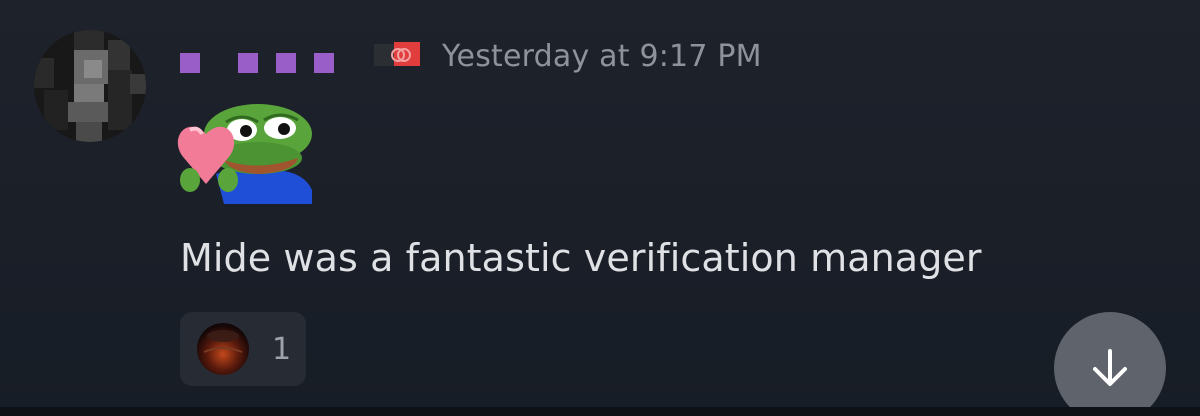  I want to click on username-redacted, so click(257, 63).